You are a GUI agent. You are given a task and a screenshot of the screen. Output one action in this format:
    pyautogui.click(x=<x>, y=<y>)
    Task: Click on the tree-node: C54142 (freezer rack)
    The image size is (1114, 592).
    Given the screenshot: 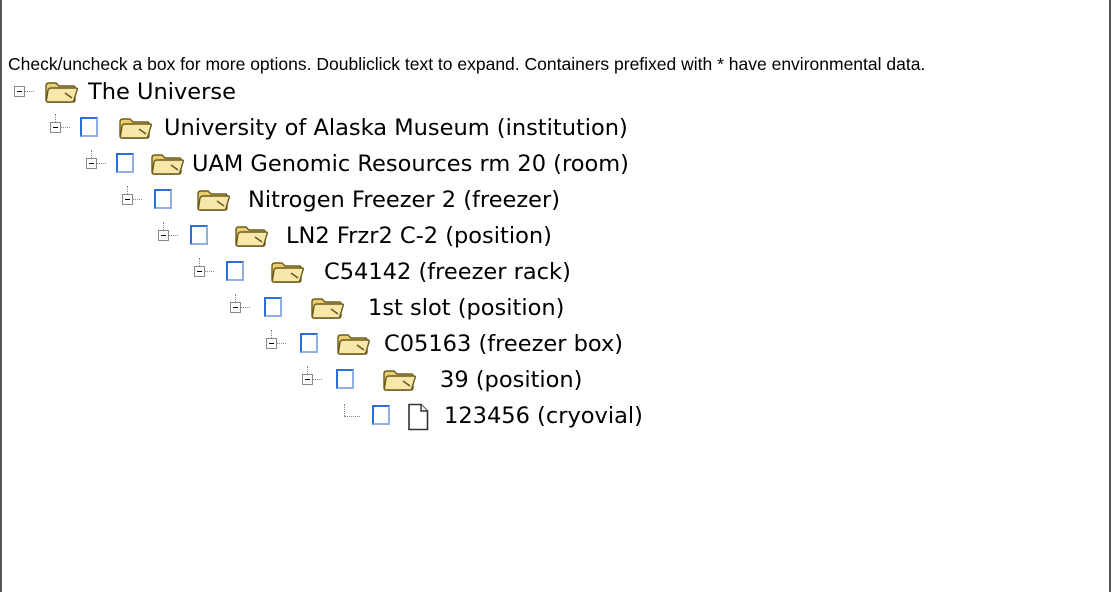 What is the action you would take?
    pyautogui.click(x=494, y=273)
    